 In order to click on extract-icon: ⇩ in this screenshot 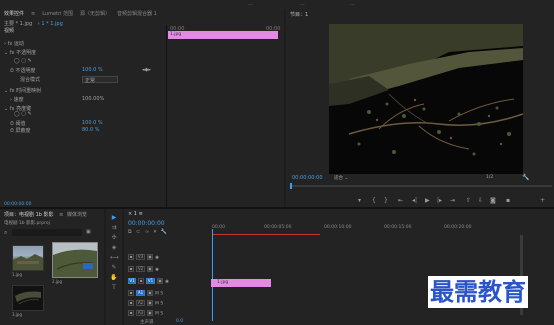, I will do `click(480, 200)`.